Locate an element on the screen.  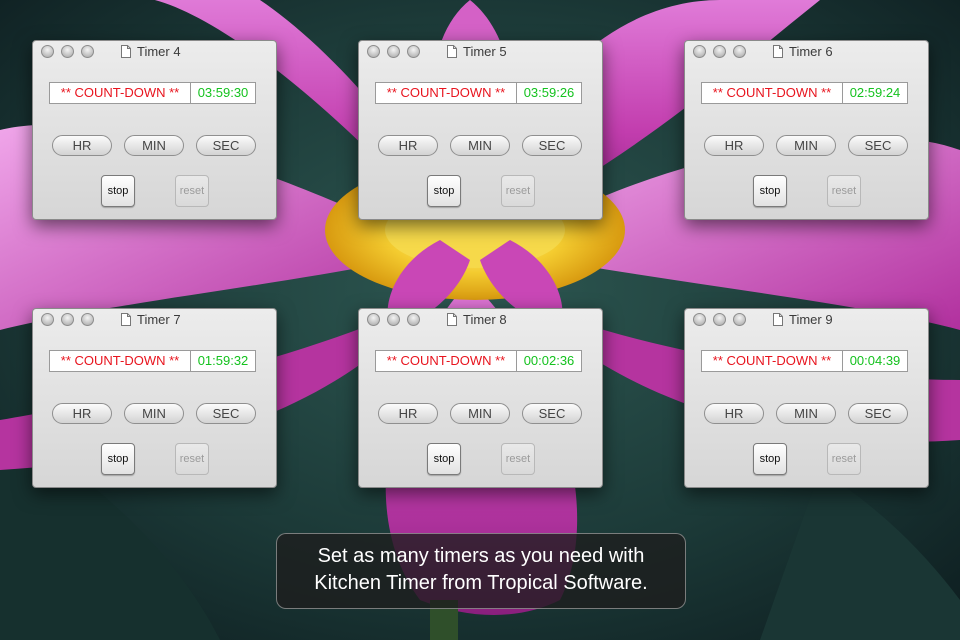
time-readout: 01:59:32 is located at coordinates (223, 360).